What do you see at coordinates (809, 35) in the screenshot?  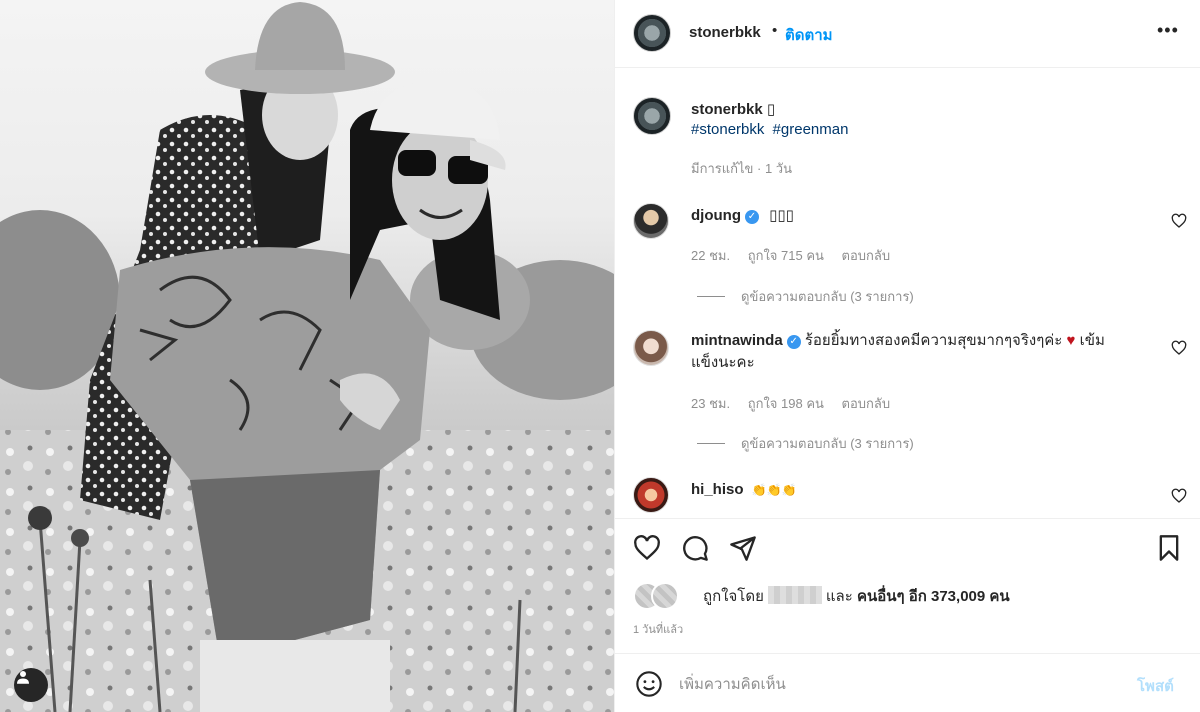 I see `follow-button: ติดตาม` at bounding box center [809, 35].